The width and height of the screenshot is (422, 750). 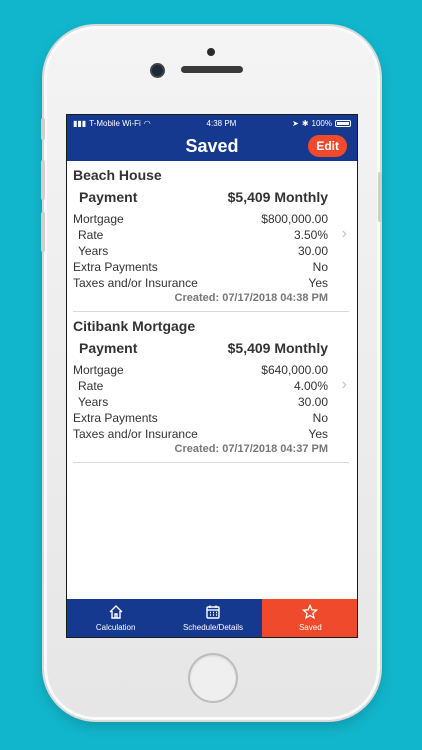 I want to click on rate-row: Rate 3.50%, so click(x=200, y=235).